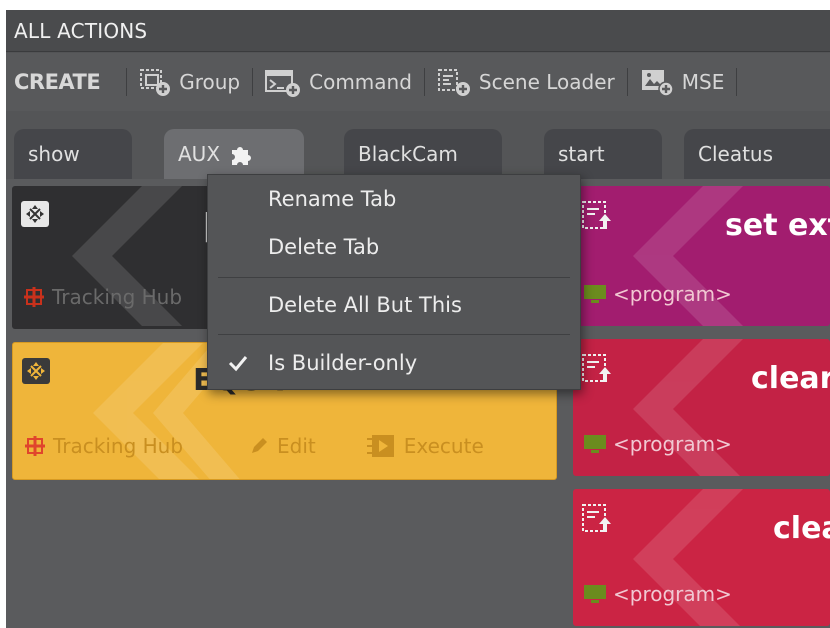  Describe the element at coordinates (81, 30) in the screenshot. I see `panel-title: ALL ACTIONS` at that location.